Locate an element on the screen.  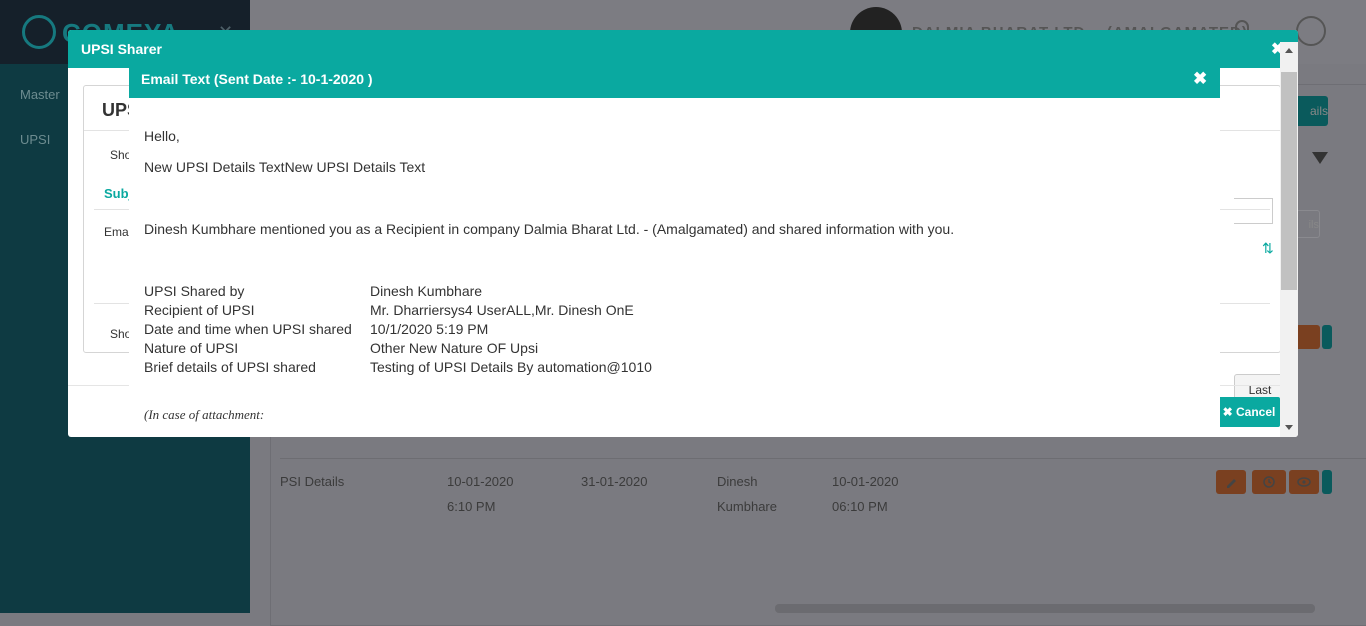
sidebar-item-upsi: UPSI is located at coordinates (35, 139).